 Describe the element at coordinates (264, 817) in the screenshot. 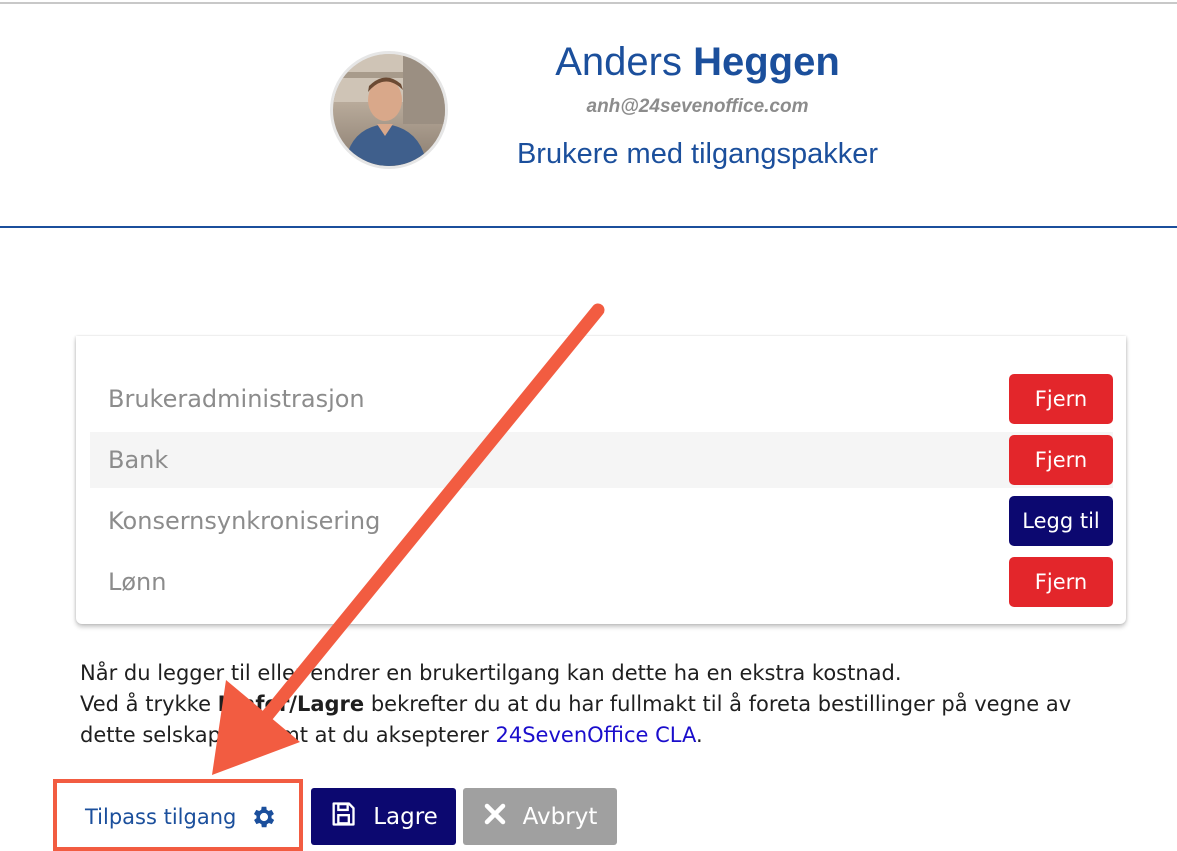

I see `gear-icon` at that location.